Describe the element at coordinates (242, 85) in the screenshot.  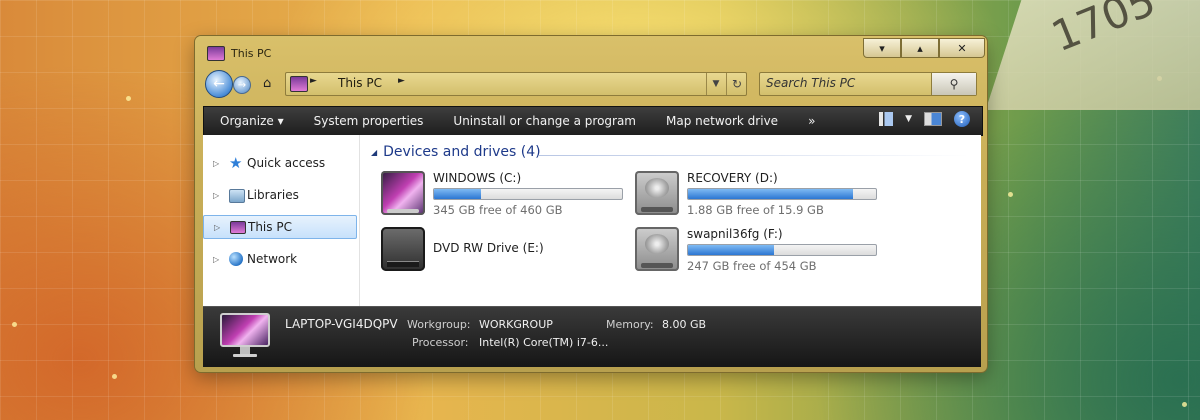
I see `forward-button: →` at that location.